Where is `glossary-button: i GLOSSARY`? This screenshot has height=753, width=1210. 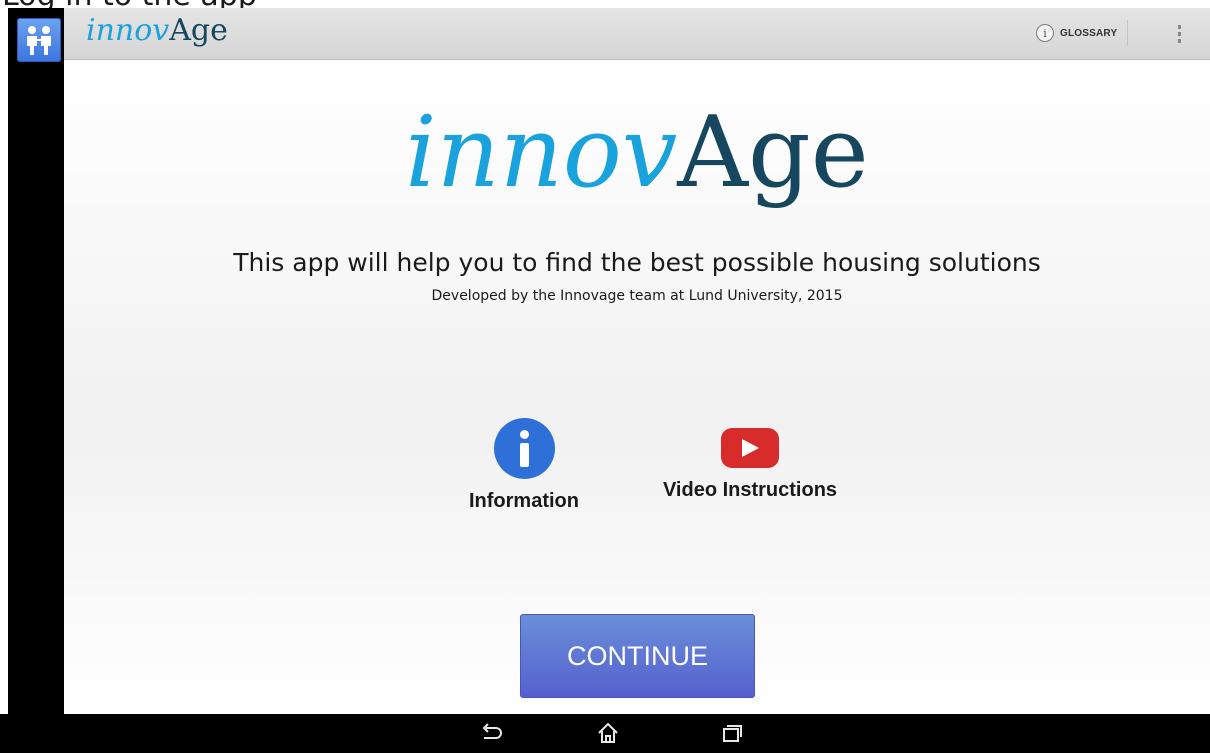 glossary-button: i GLOSSARY is located at coordinates (1081, 33).